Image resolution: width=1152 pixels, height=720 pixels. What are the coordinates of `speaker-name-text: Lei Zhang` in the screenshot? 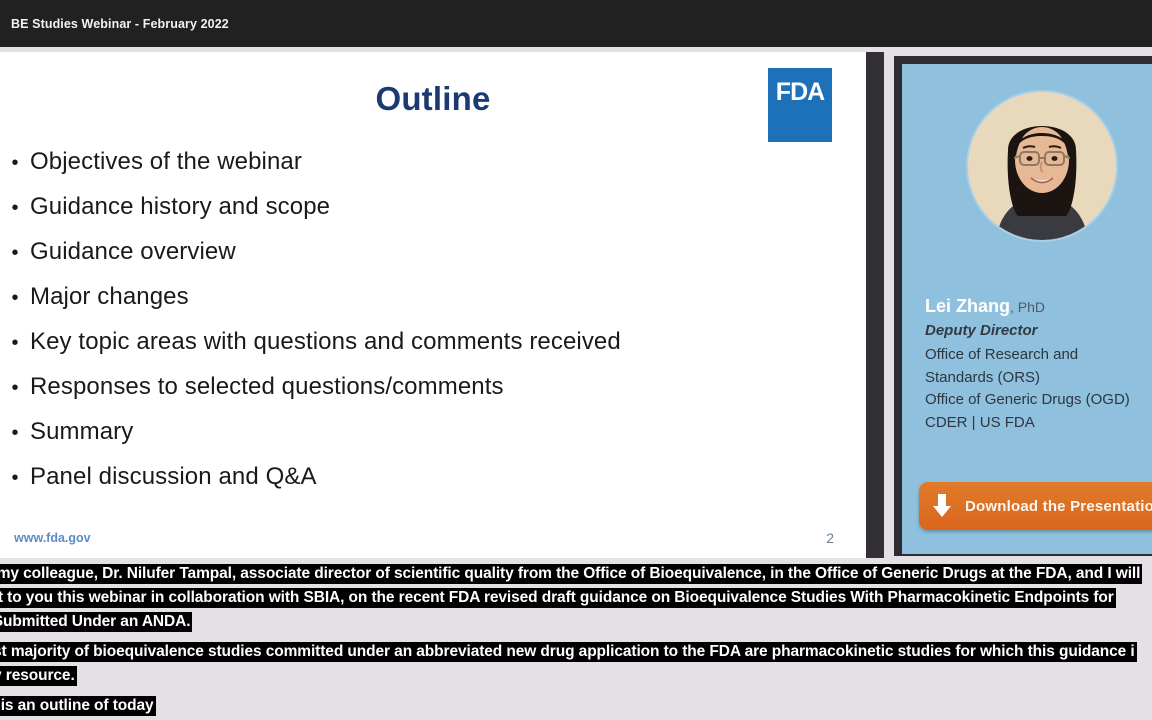 It's located at (967, 306).